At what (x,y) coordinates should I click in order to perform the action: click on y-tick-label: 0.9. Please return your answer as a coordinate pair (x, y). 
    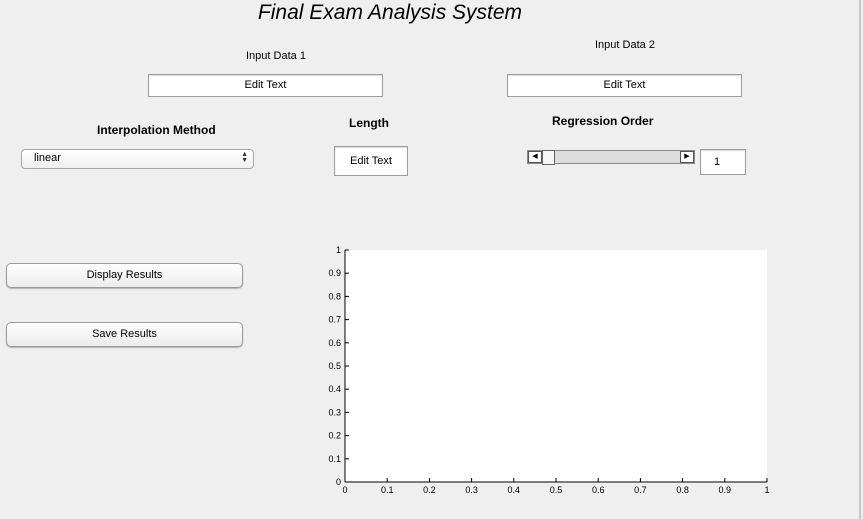
    Looking at the image, I should click on (334, 273).